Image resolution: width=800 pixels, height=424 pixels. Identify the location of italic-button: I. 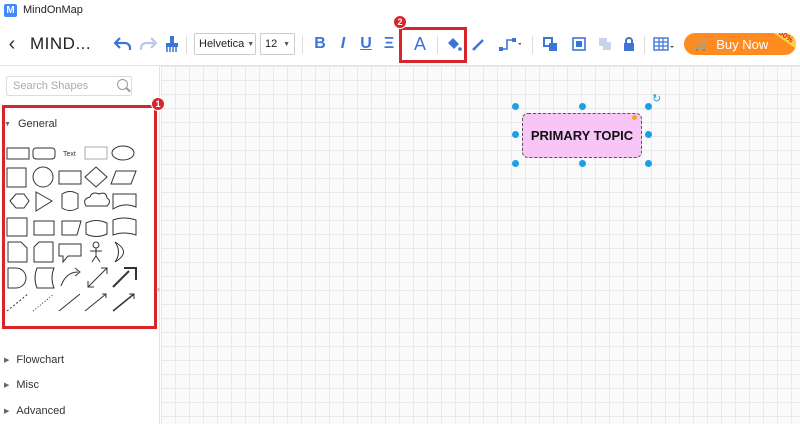
(343, 44).